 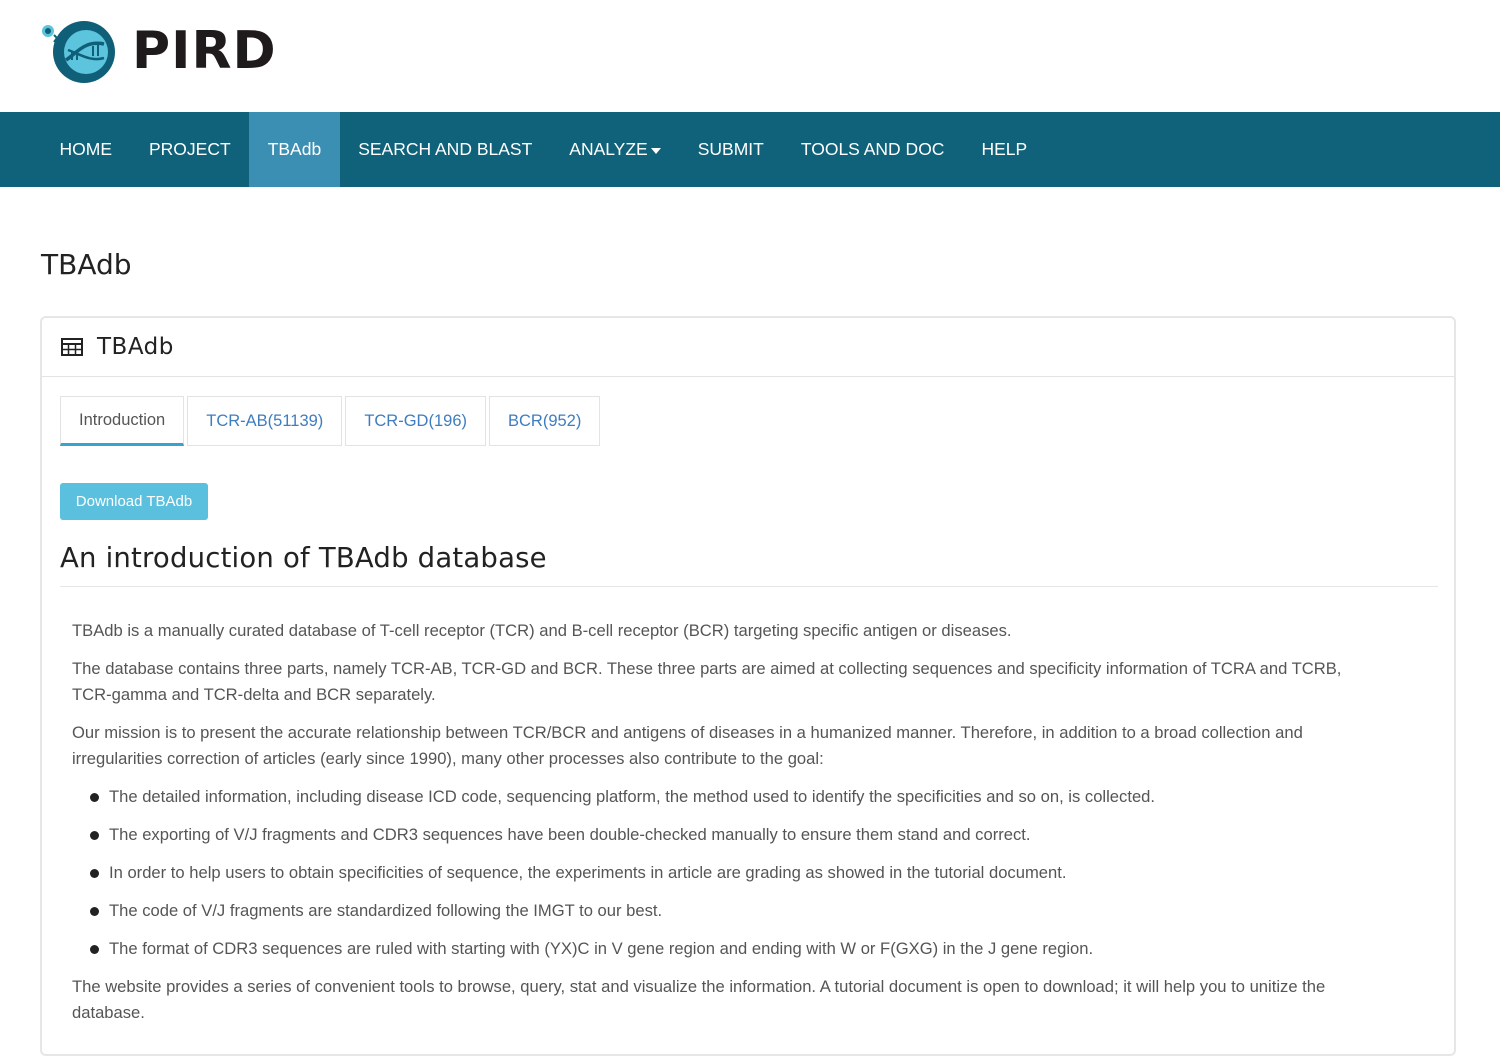 I want to click on site-header: PIRD, so click(x=750, y=56).